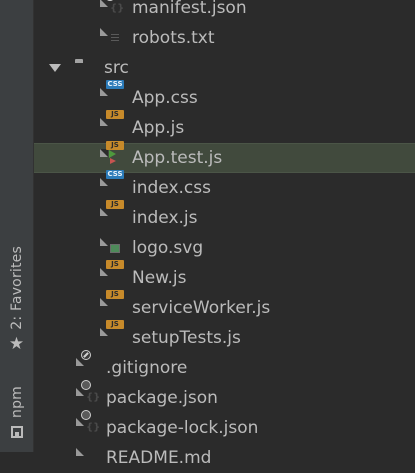 Image resolution: width=415 pixels, height=473 pixels. I want to click on npm-tab: npm, so click(16, 412).